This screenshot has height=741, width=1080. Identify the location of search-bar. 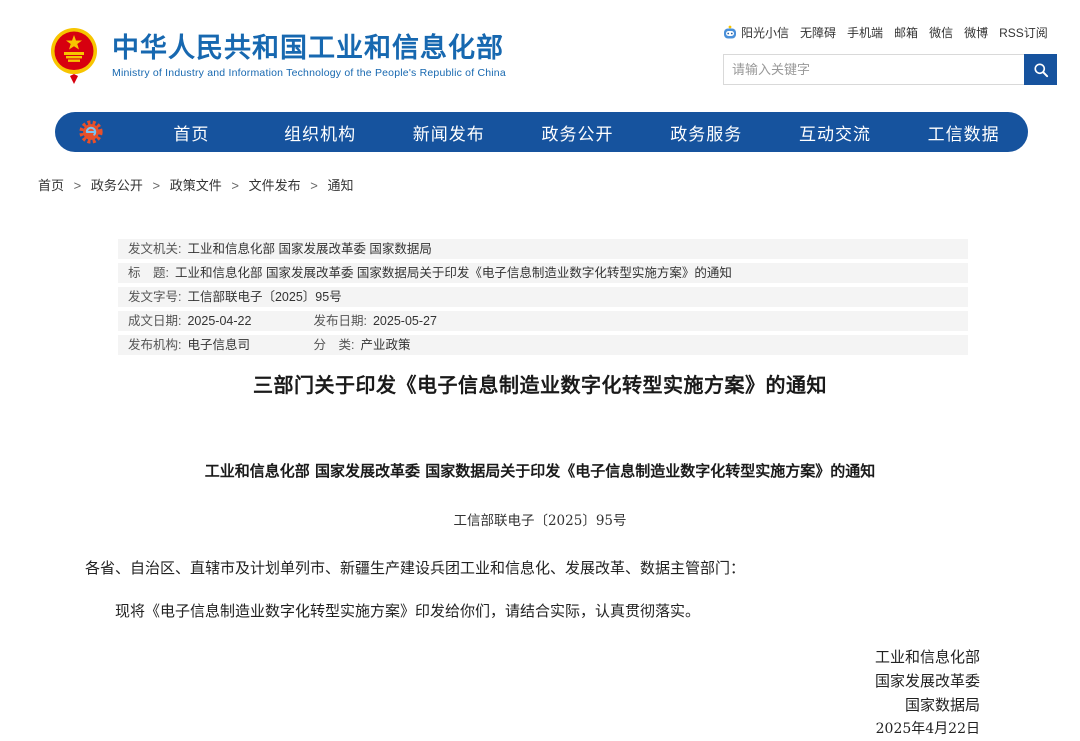
(890, 69).